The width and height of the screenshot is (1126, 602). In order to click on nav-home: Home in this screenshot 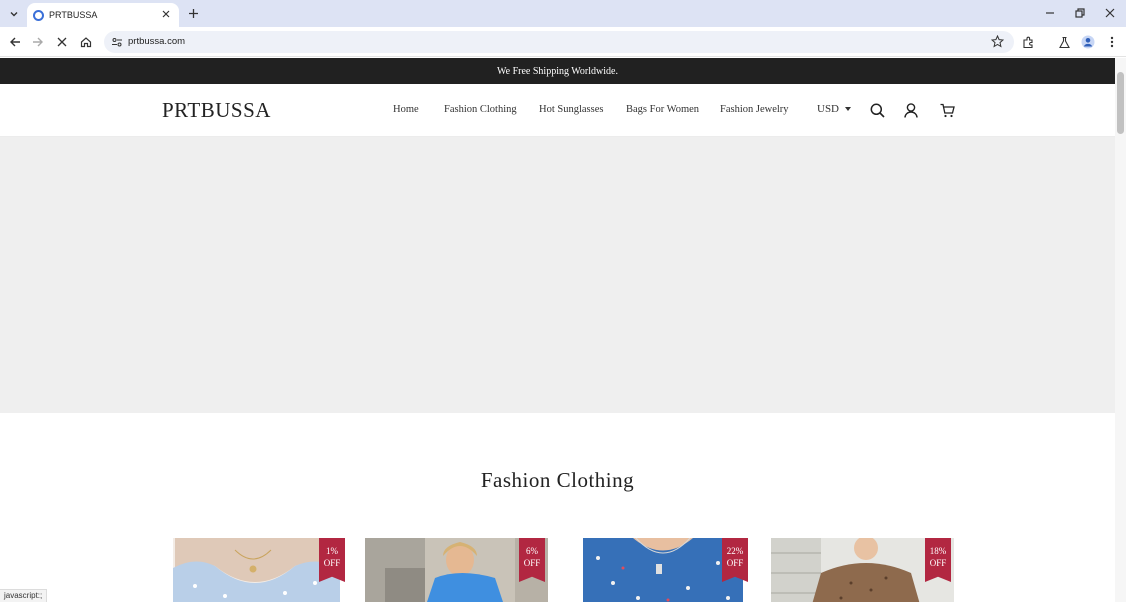, I will do `click(406, 109)`.